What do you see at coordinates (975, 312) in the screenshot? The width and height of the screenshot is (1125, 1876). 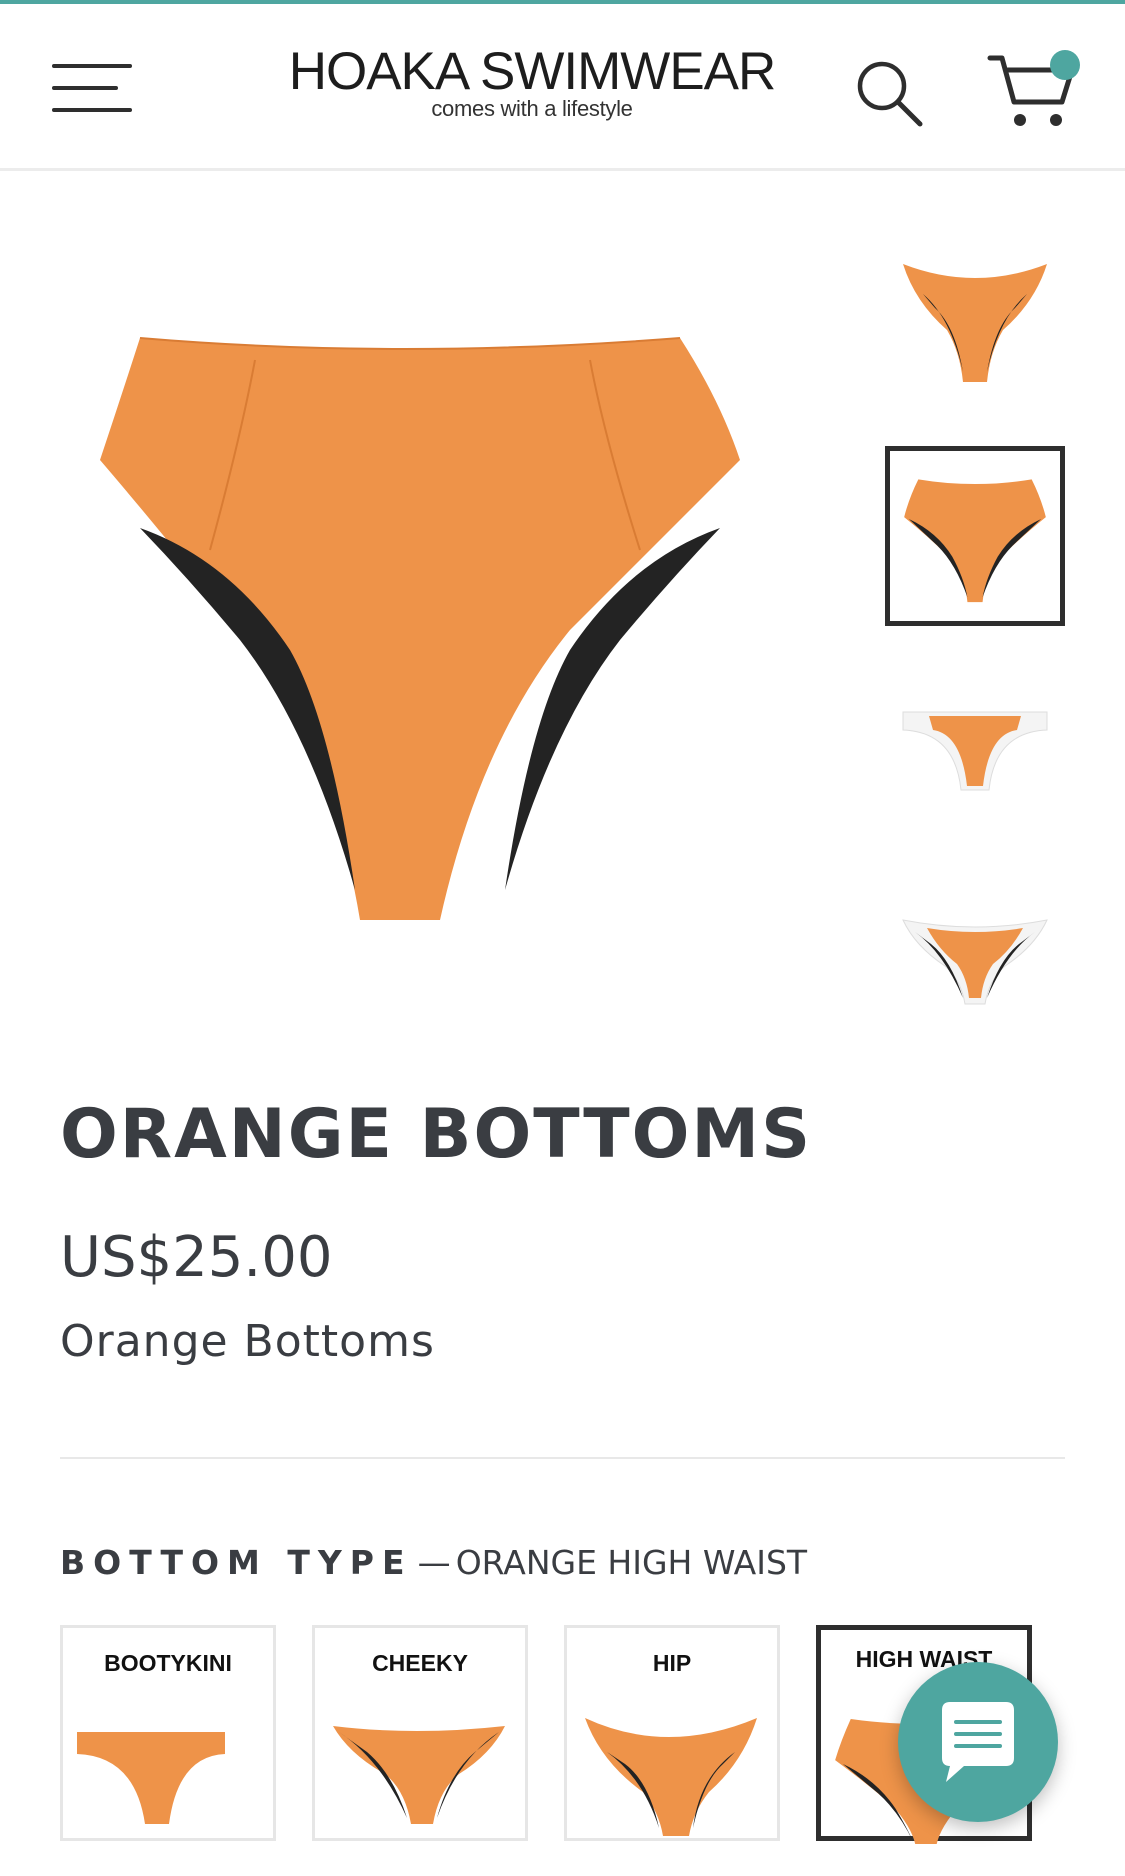 I see `thumbnail-orange-hip` at bounding box center [975, 312].